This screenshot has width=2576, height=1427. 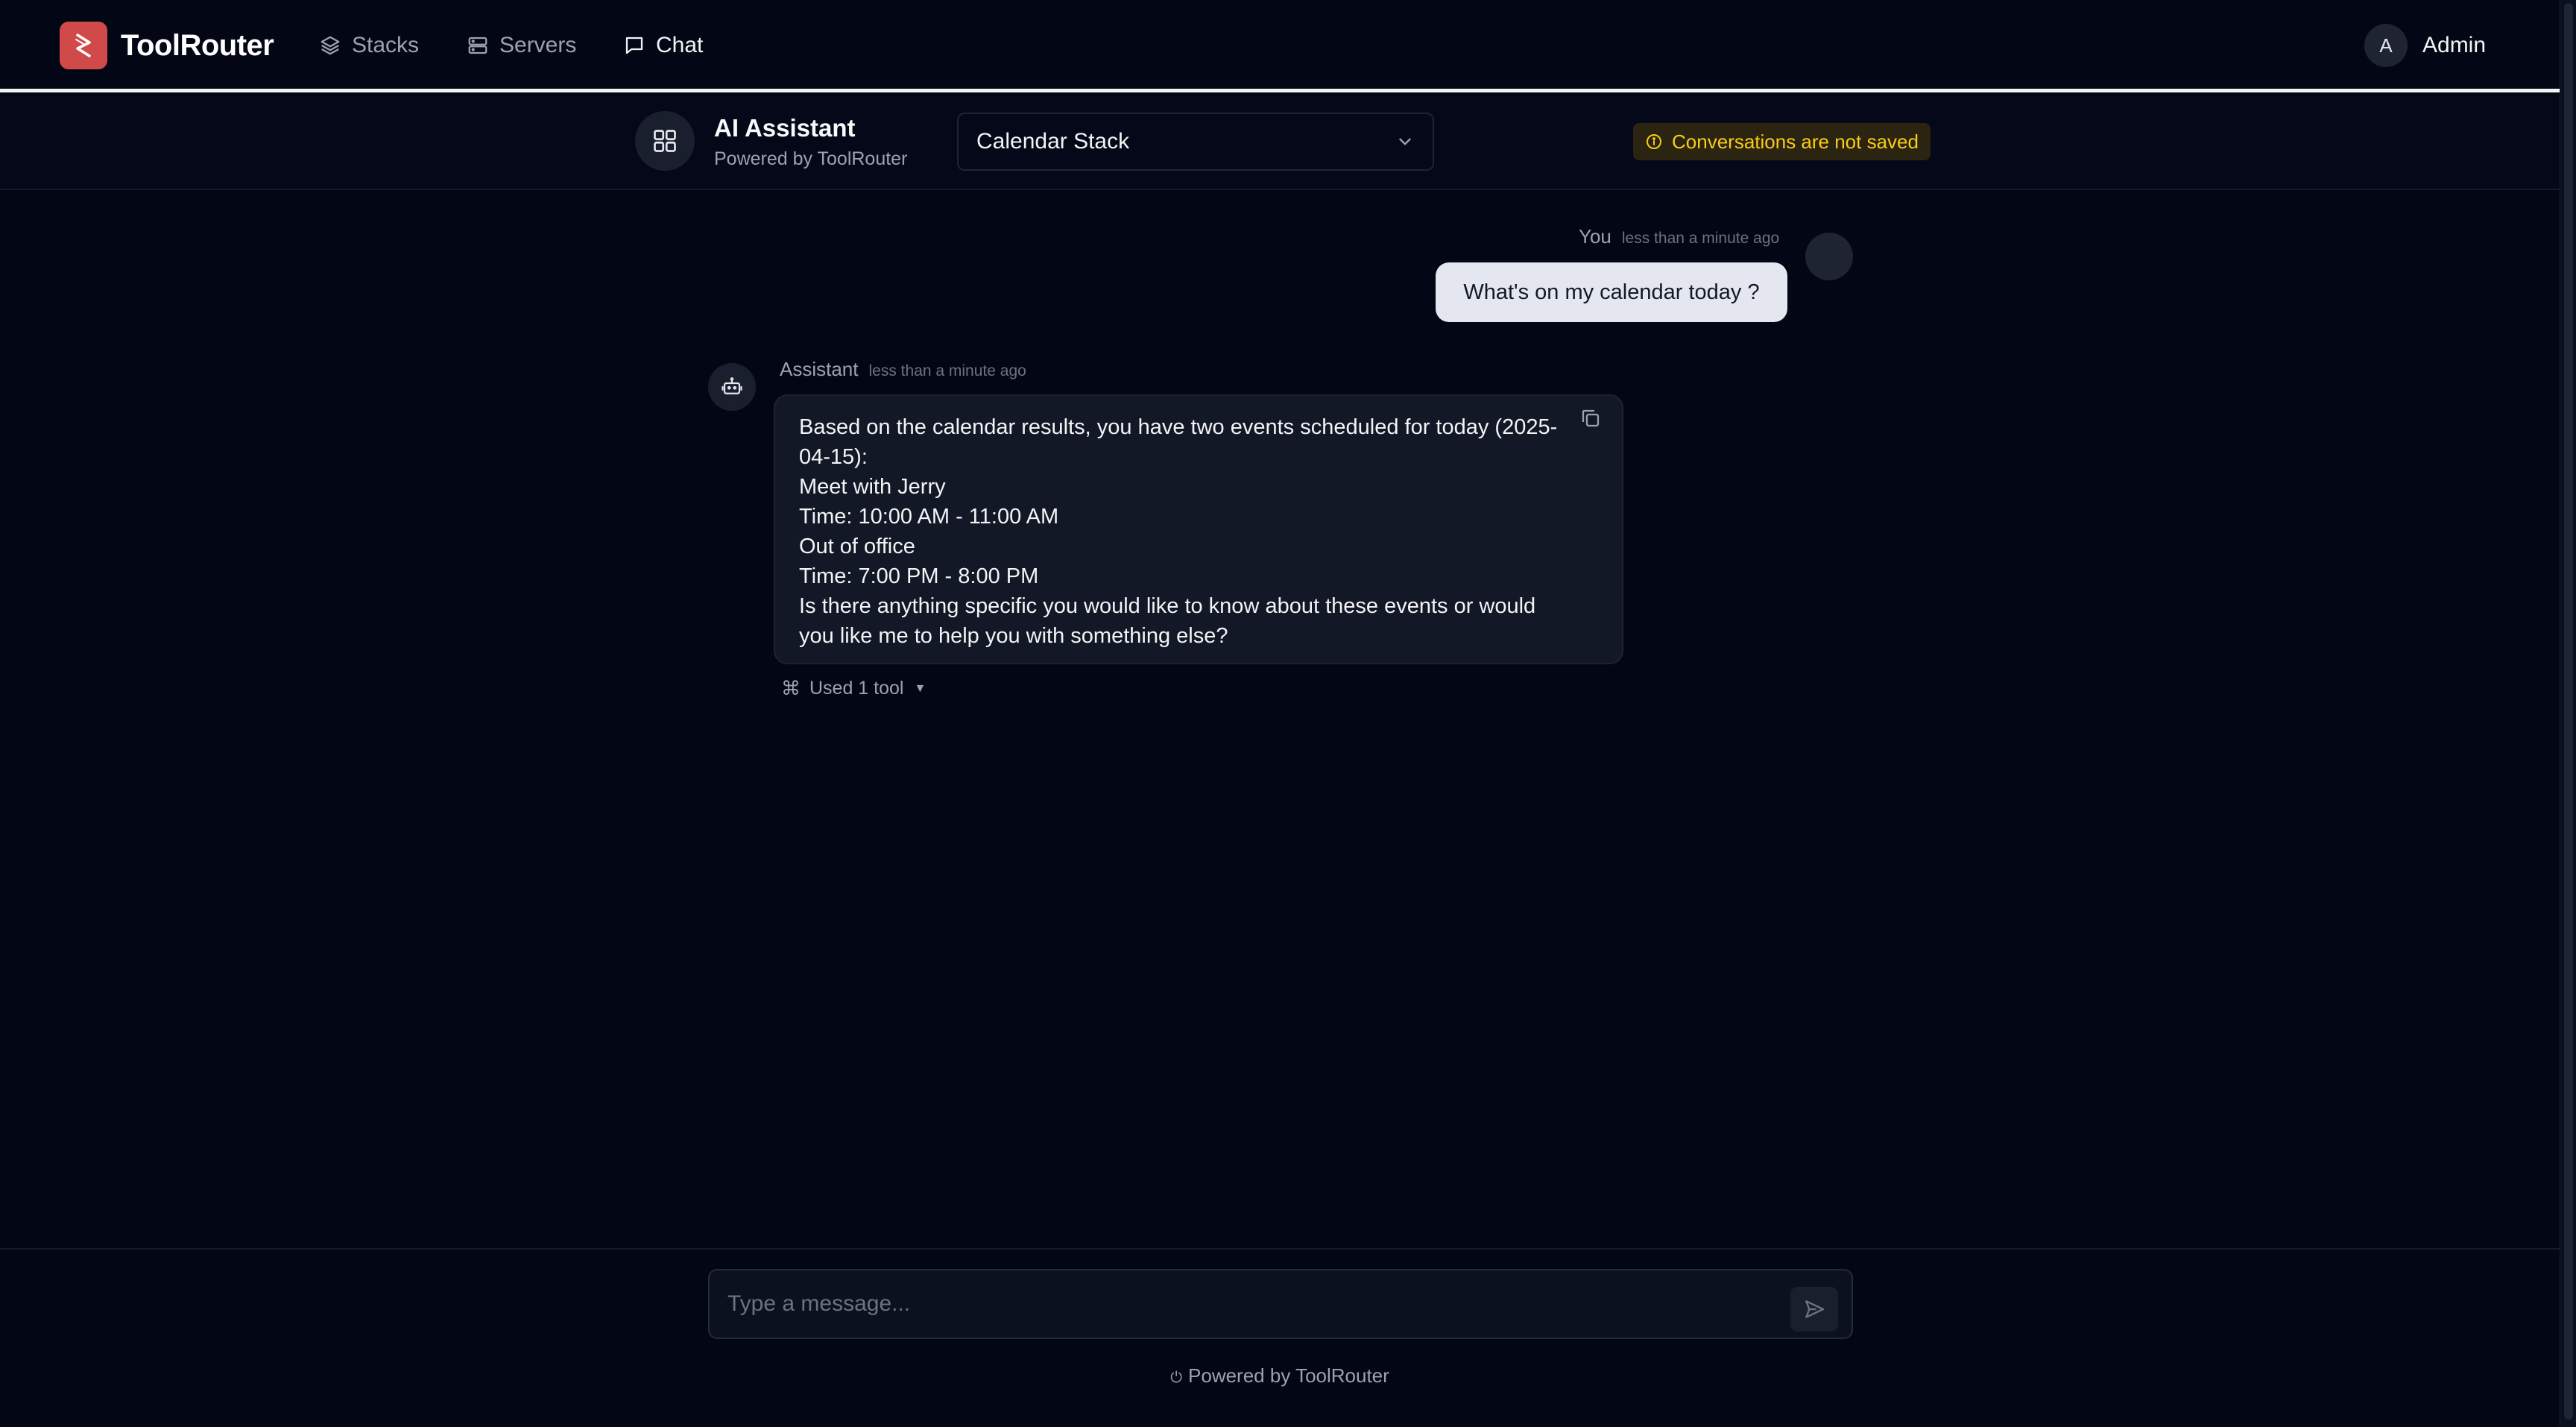 I want to click on tool-usage-label: Used 1 tool, so click(x=856, y=689).